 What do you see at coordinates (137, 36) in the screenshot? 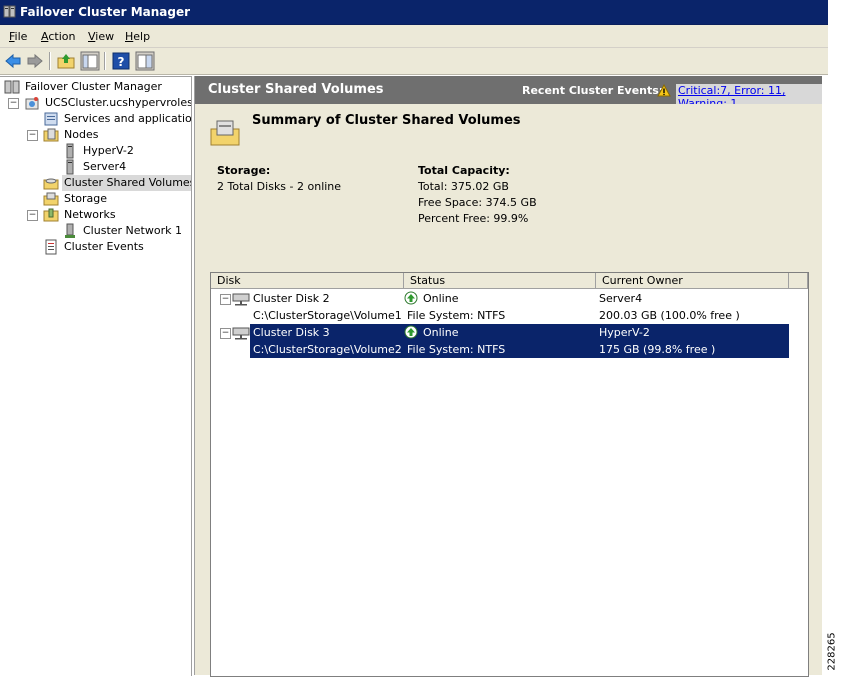
I see `menu-help: Help` at bounding box center [137, 36].